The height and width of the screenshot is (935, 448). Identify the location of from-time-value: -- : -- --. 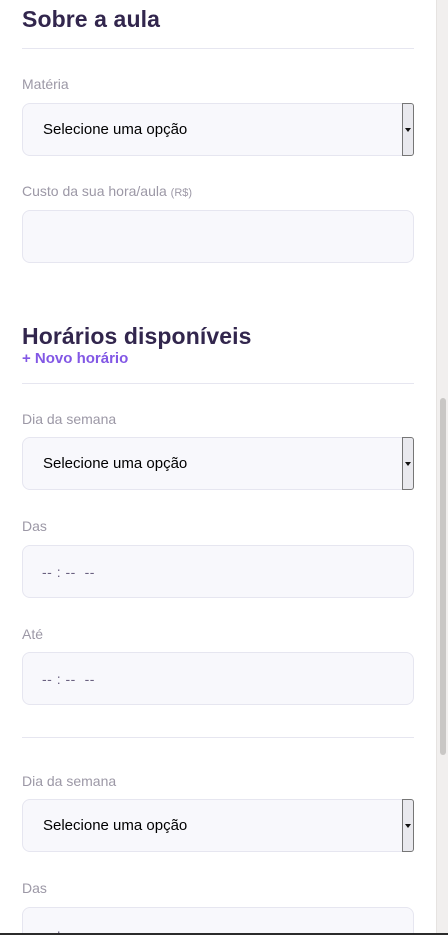
(68, 572).